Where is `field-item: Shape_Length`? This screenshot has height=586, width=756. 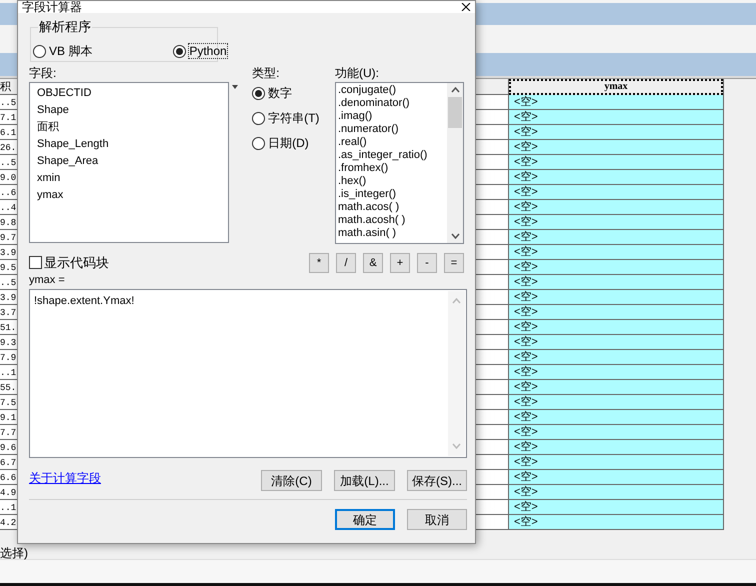 field-item: Shape_Length is located at coordinates (132, 144).